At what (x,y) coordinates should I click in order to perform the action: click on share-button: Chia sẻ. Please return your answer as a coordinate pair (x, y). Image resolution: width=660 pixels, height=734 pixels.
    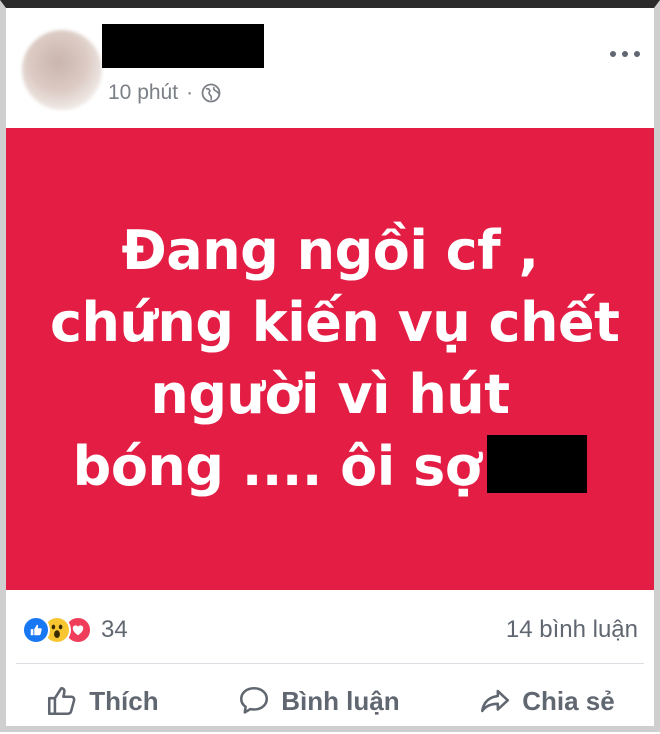
    Looking at the image, I should click on (546, 701).